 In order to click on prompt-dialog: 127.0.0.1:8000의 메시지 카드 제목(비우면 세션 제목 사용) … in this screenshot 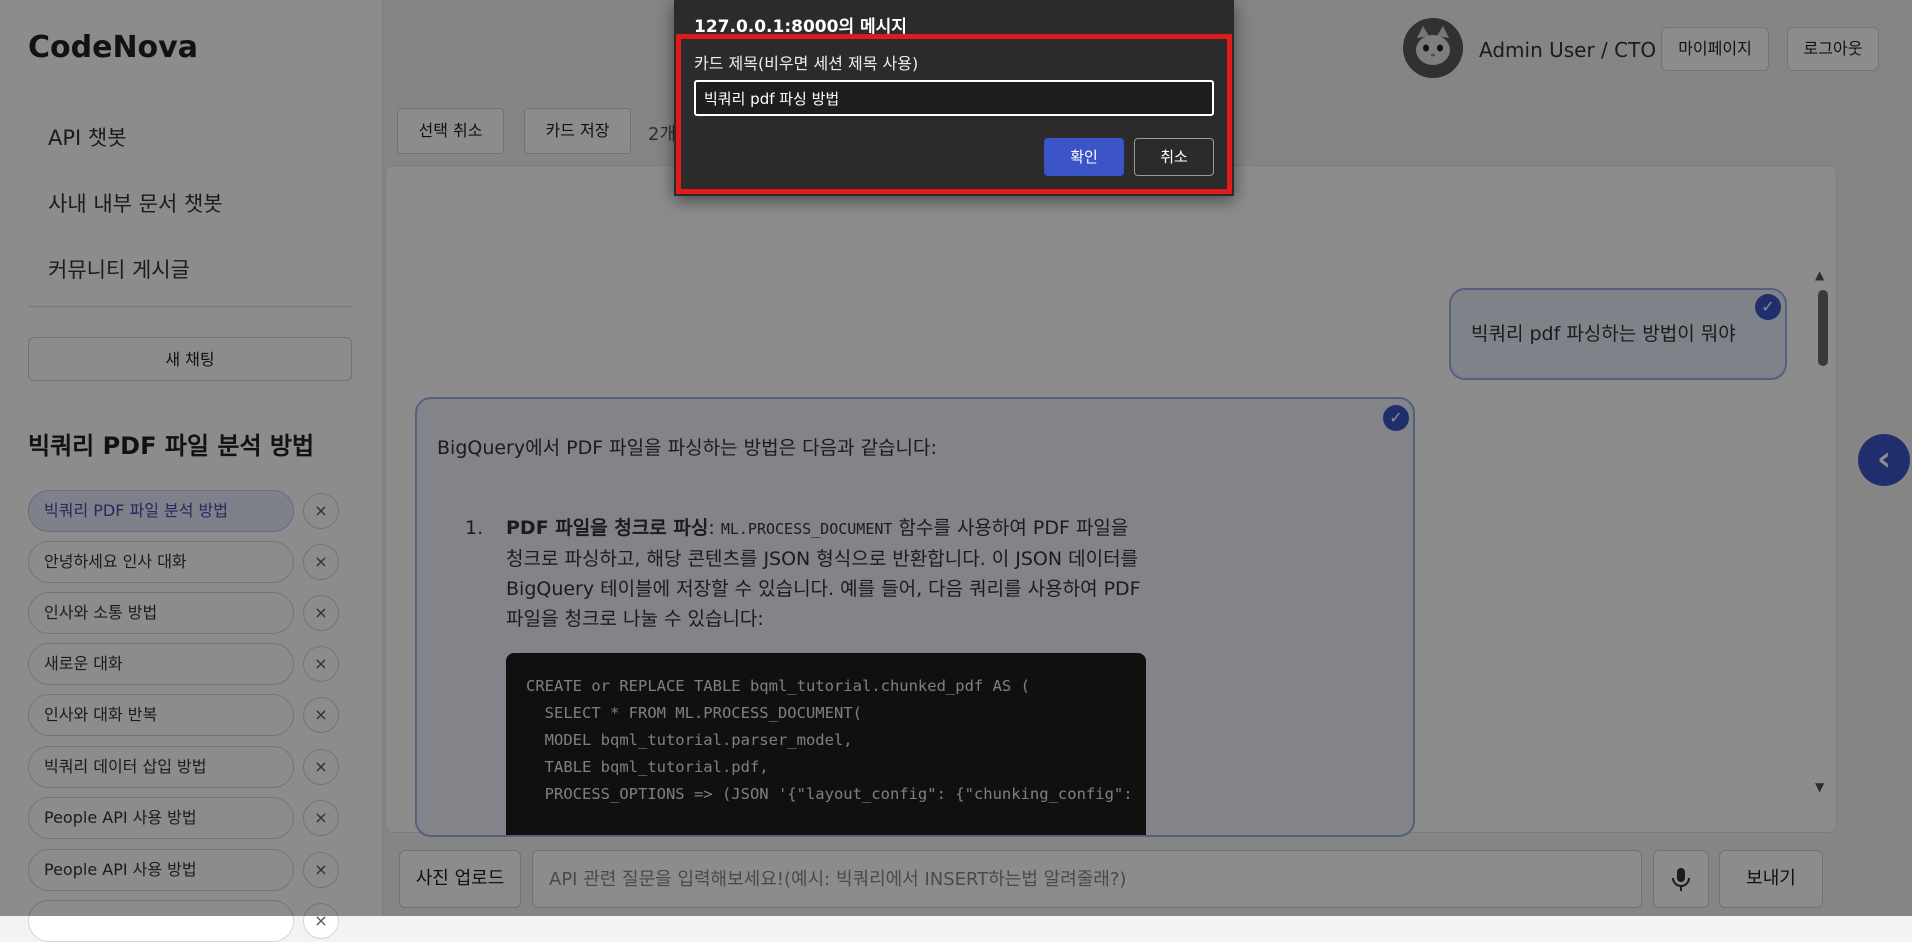, I will do `click(954, 98)`.